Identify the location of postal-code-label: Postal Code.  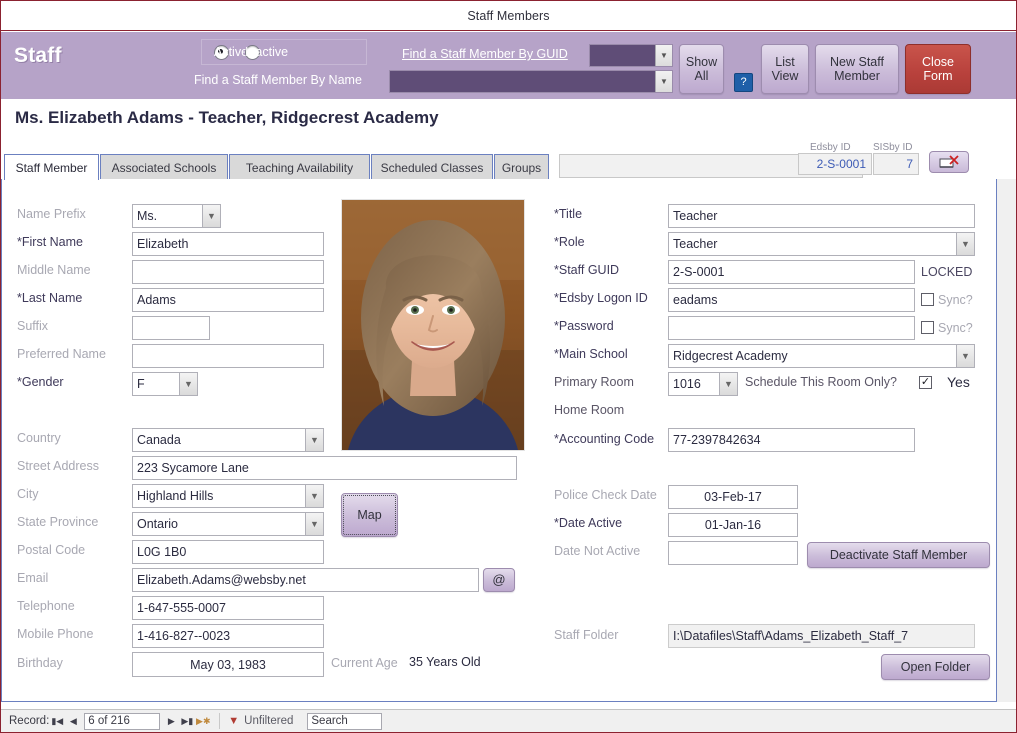
(51, 550).